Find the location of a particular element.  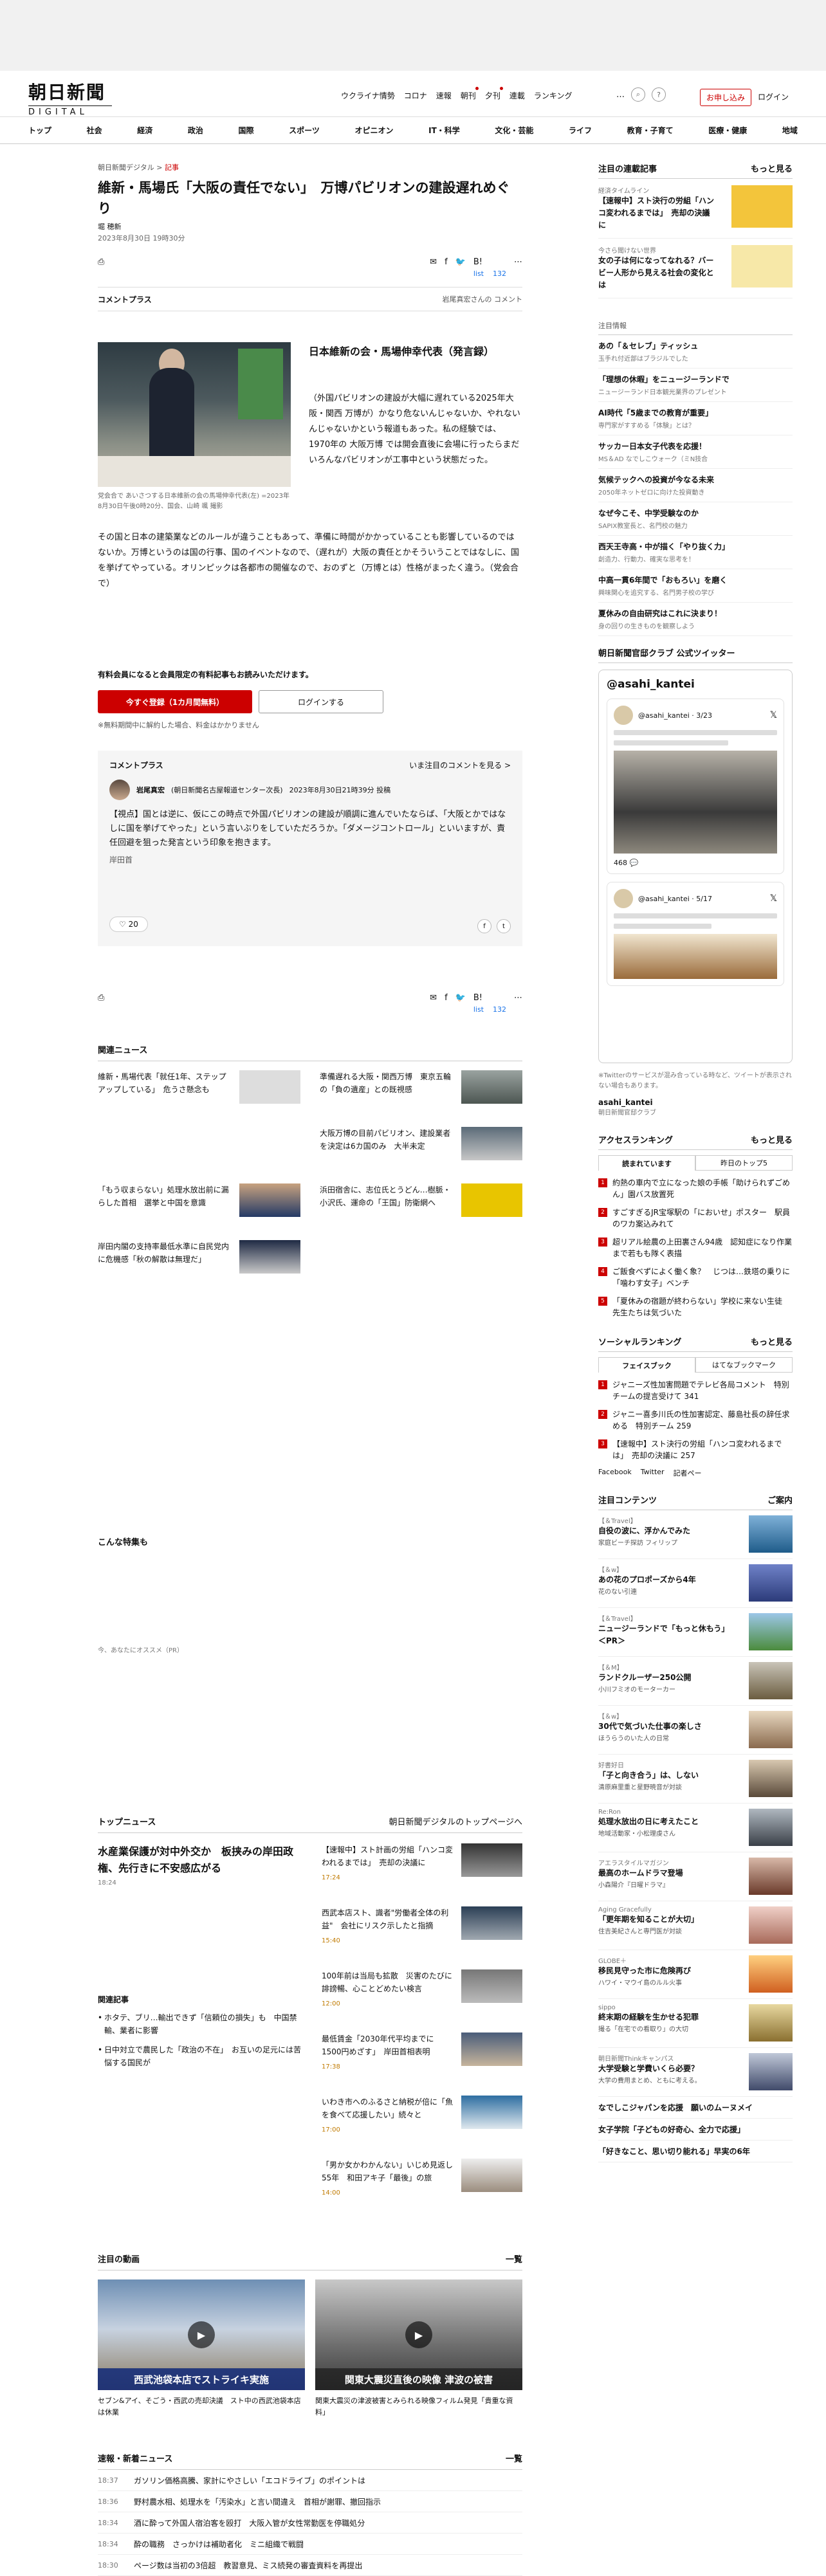

list-item: 今さら聞けない世界 女の子は何になってなれる？バービー人形から見える社会の変化とは is located at coordinates (695, 268).